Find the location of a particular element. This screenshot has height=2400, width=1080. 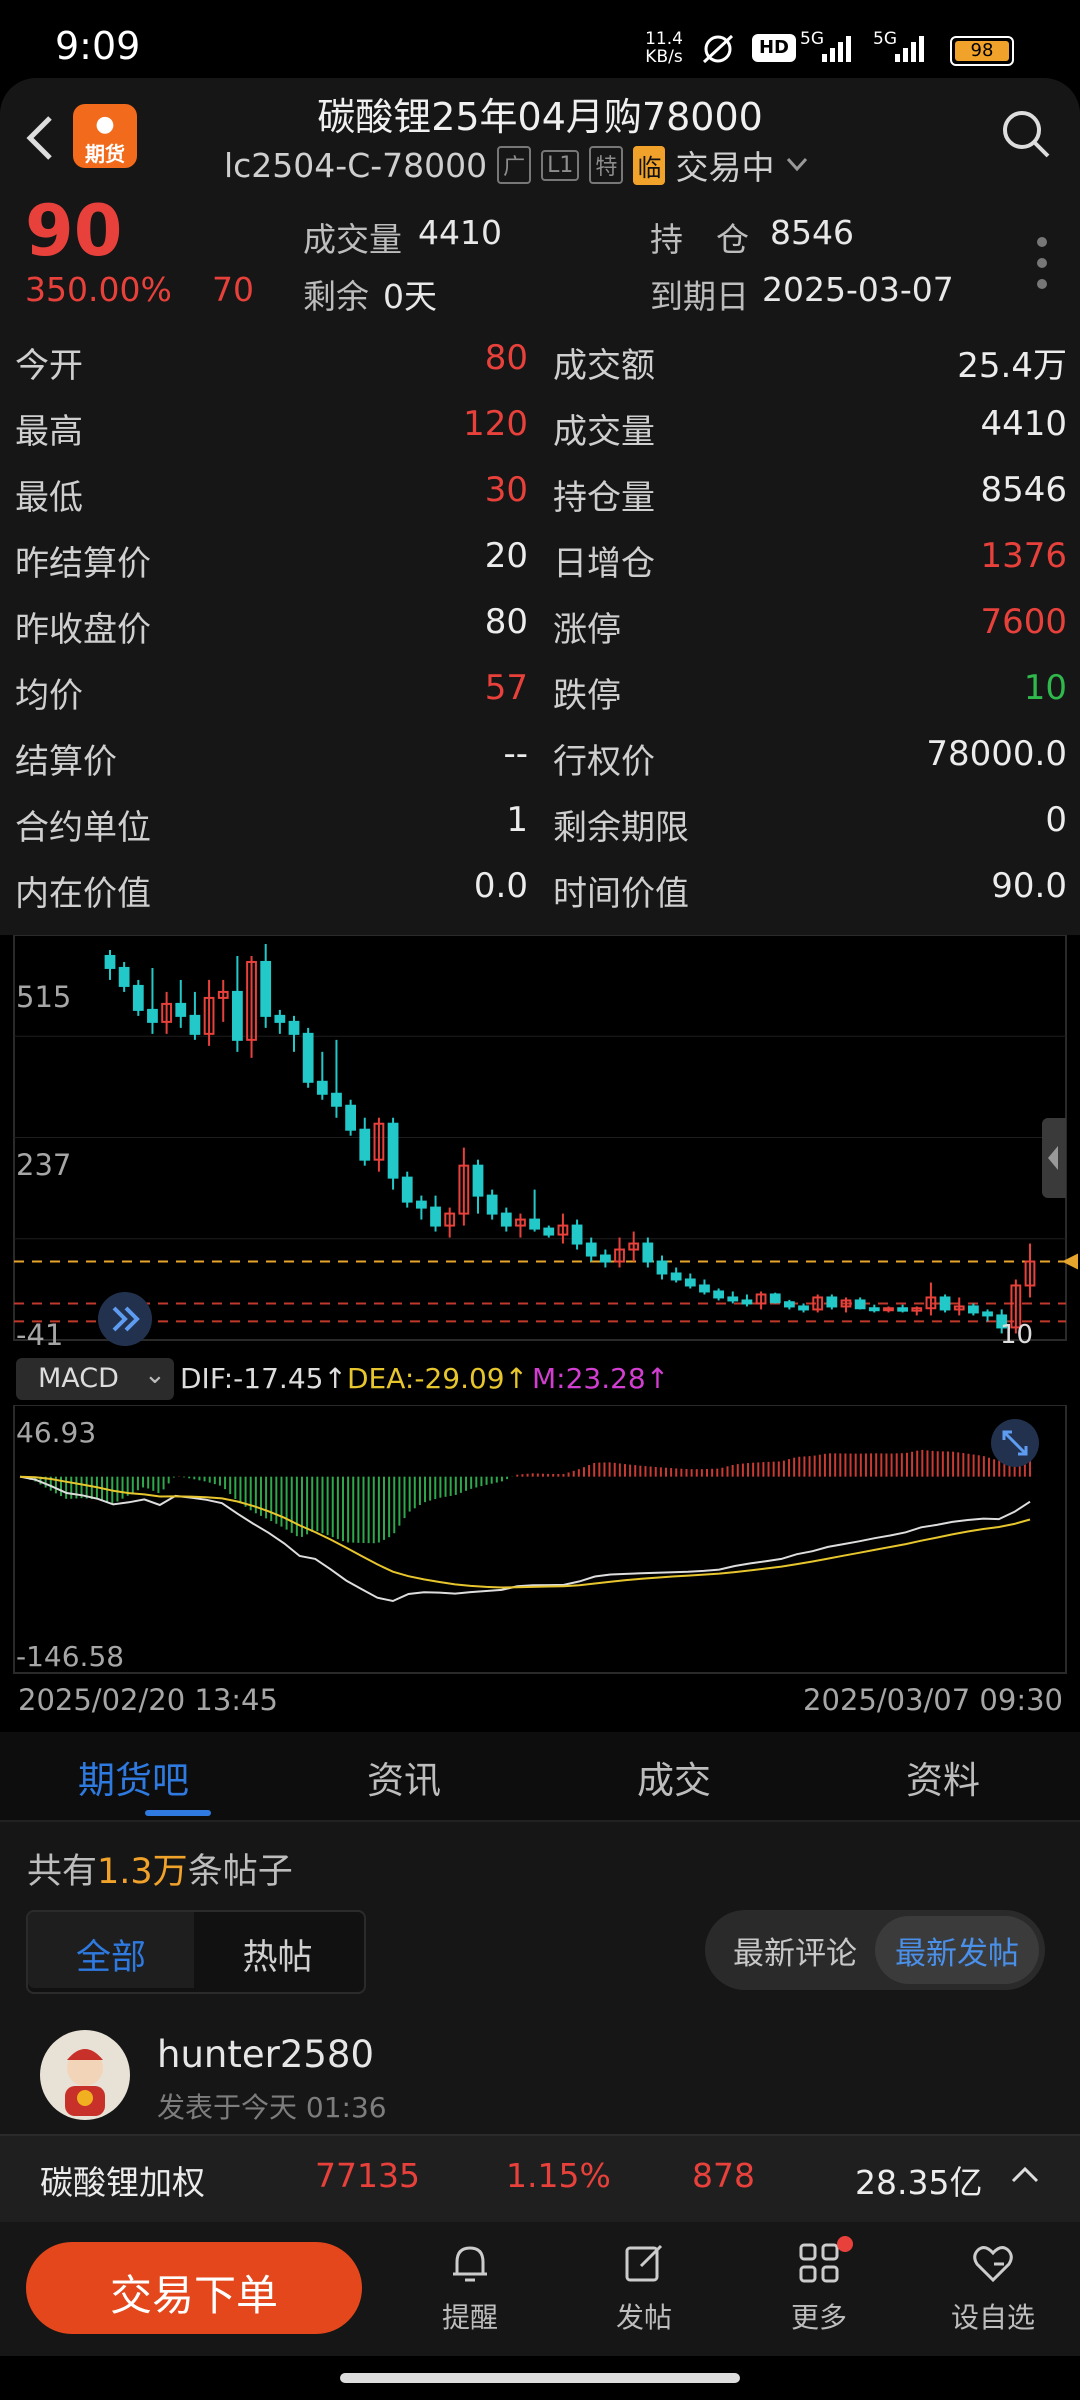

post-username: hunter2580 is located at coordinates (265, 2054).